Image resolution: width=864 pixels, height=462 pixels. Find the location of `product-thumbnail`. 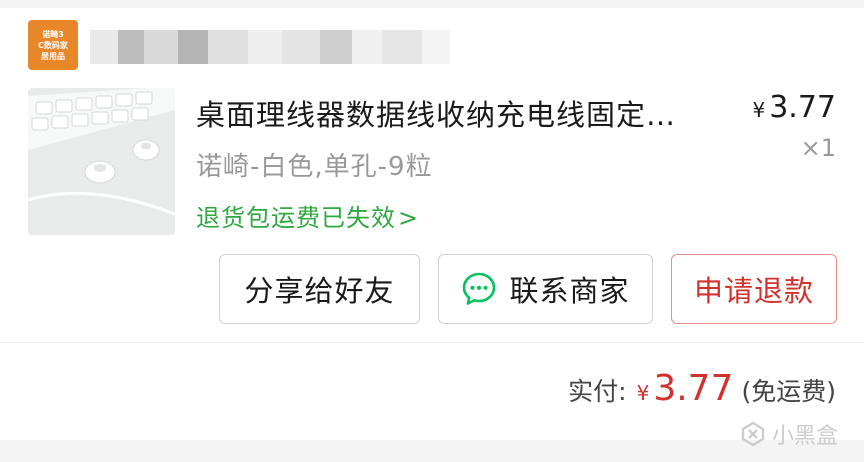

product-thumbnail is located at coordinates (101, 161).